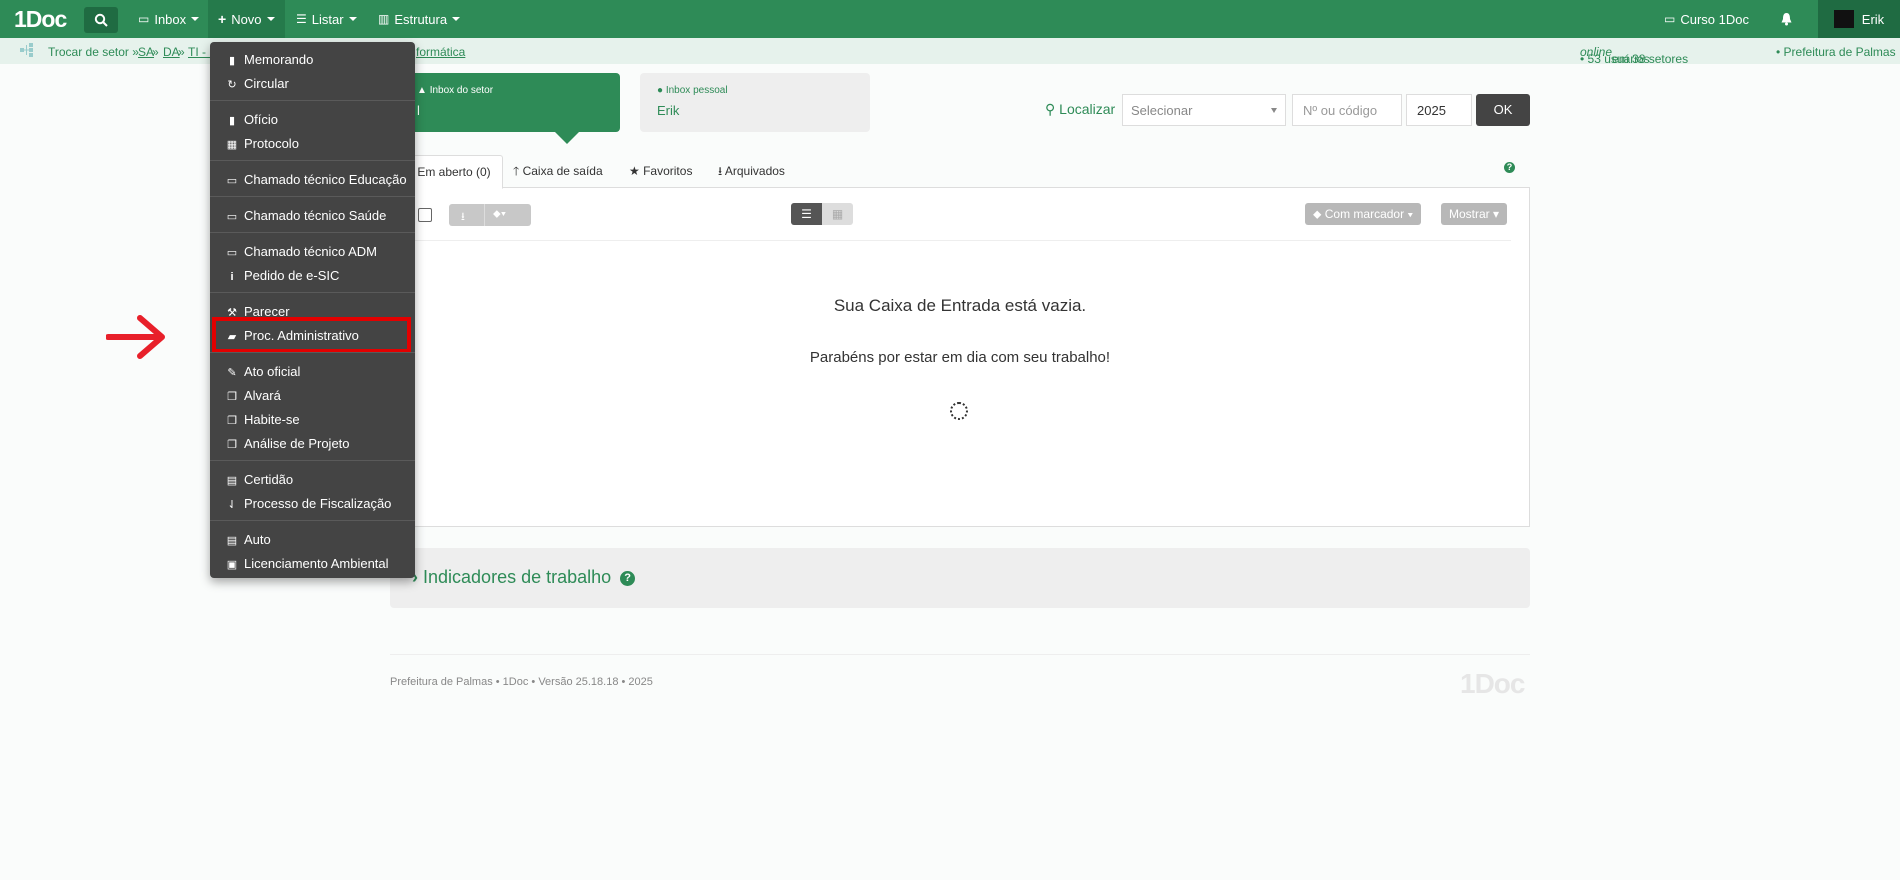 This screenshot has height=880, width=1900. Describe the element at coordinates (287, 444) in the screenshot. I see `menu-item-analise-projeto: ❐ Análise de Projeto` at that location.